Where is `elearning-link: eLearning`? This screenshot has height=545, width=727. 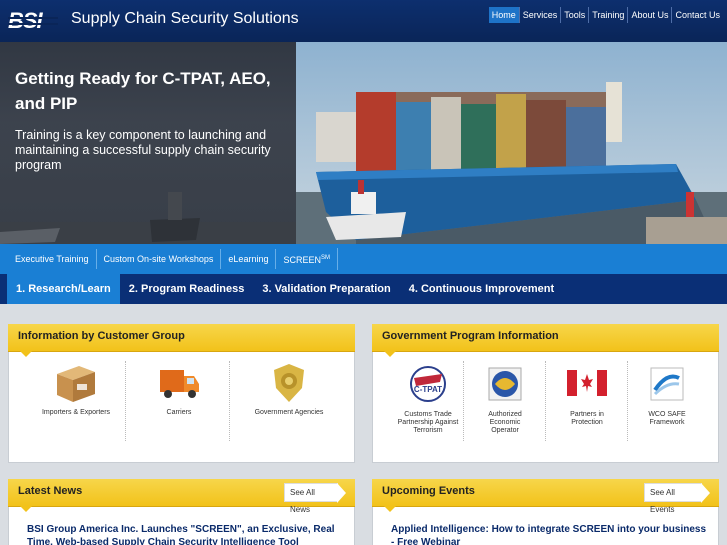 elearning-link: eLearning is located at coordinates (249, 259).